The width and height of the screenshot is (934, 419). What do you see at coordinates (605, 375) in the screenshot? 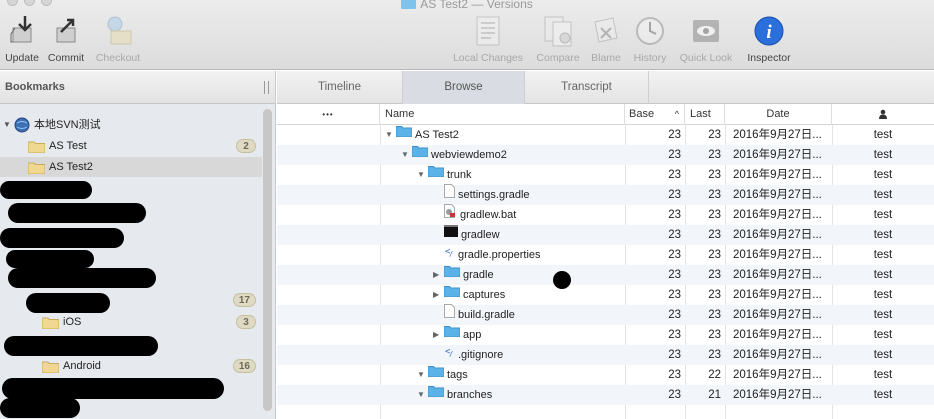
I see `table-row: ▼ tags 23 22 2016年9月27日... test` at bounding box center [605, 375].